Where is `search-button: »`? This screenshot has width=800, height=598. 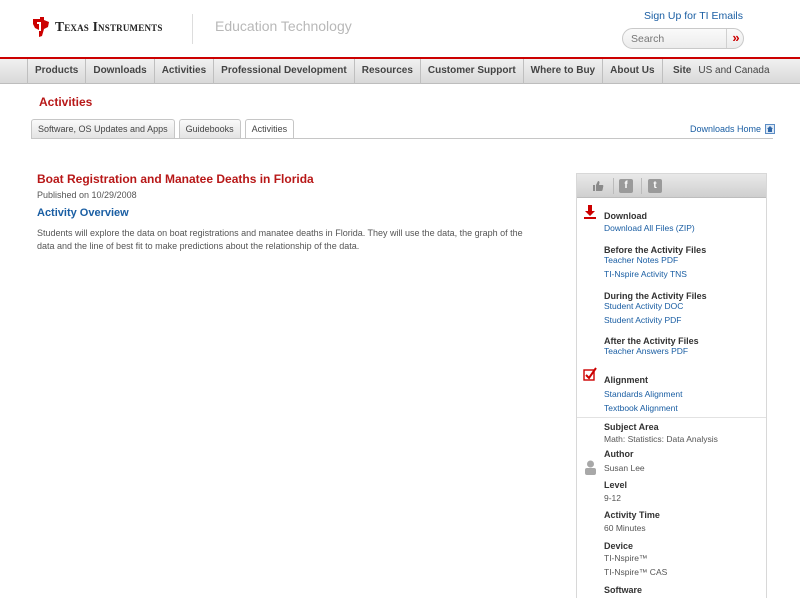 search-button: » is located at coordinates (736, 38).